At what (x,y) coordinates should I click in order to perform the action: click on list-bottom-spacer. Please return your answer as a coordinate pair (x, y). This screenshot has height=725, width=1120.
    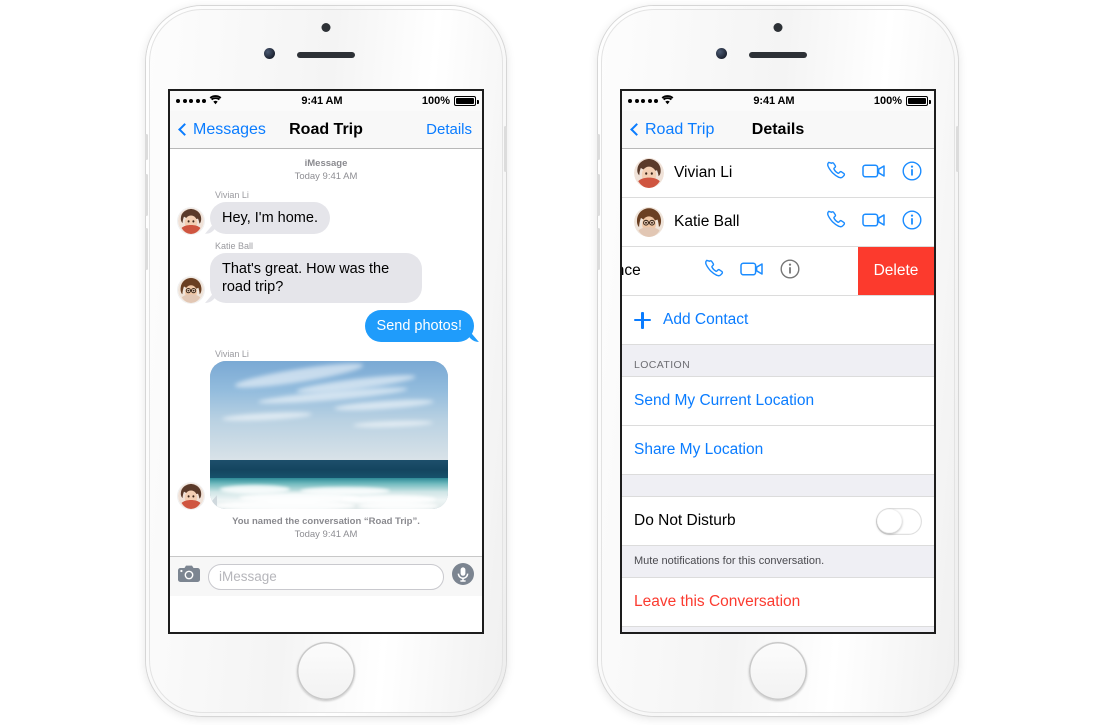
    Looking at the image, I should click on (778, 629).